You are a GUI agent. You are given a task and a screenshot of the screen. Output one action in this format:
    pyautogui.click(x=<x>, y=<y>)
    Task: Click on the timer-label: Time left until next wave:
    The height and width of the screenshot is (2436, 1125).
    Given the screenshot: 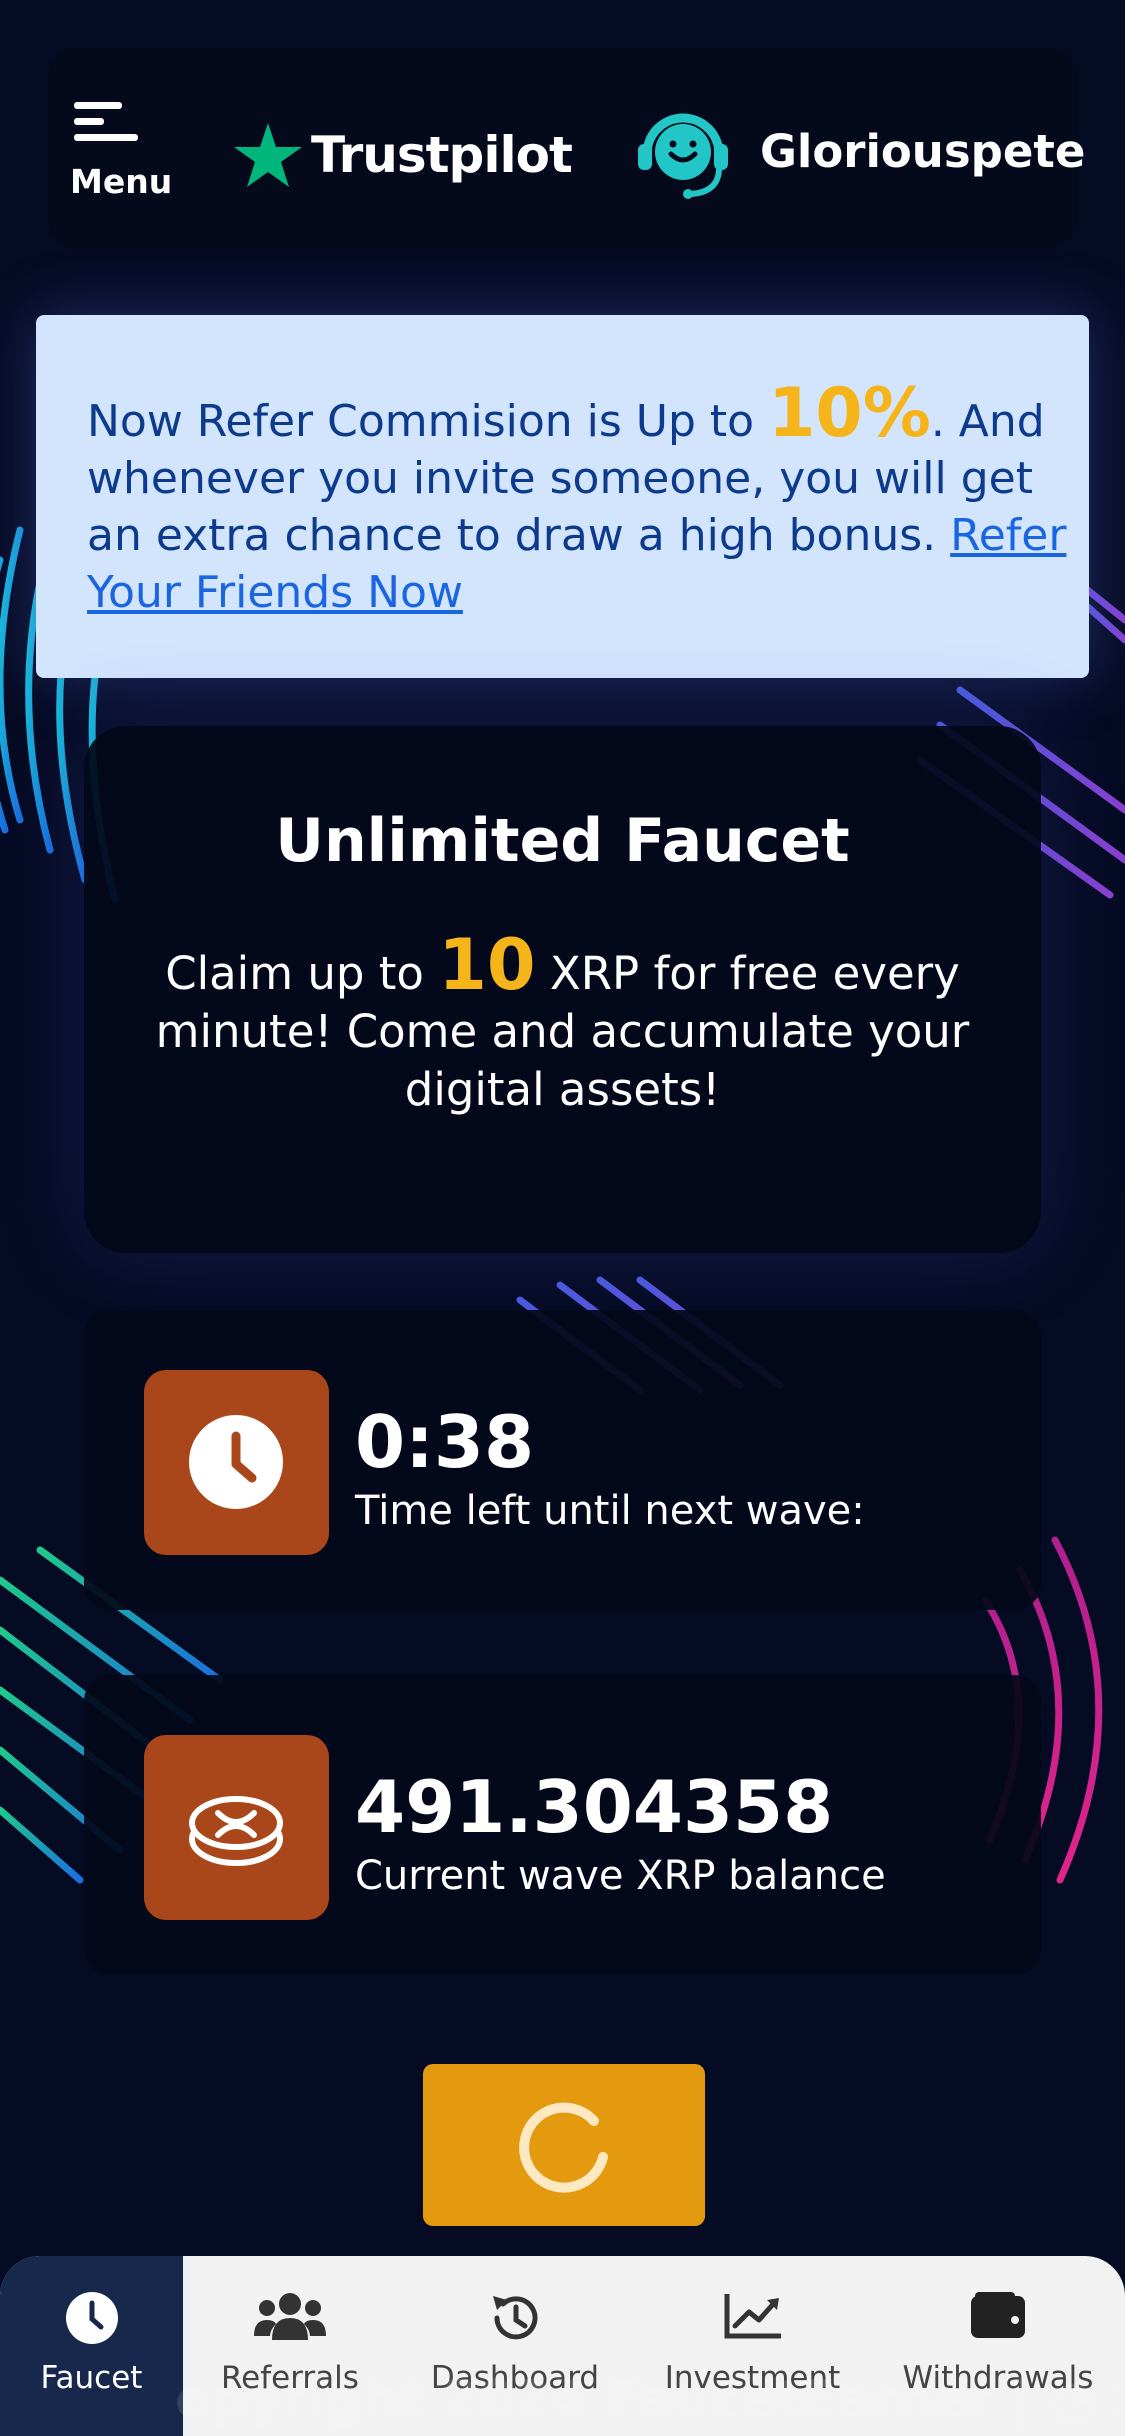 What is the action you would take?
    pyautogui.click(x=610, y=1511)
    